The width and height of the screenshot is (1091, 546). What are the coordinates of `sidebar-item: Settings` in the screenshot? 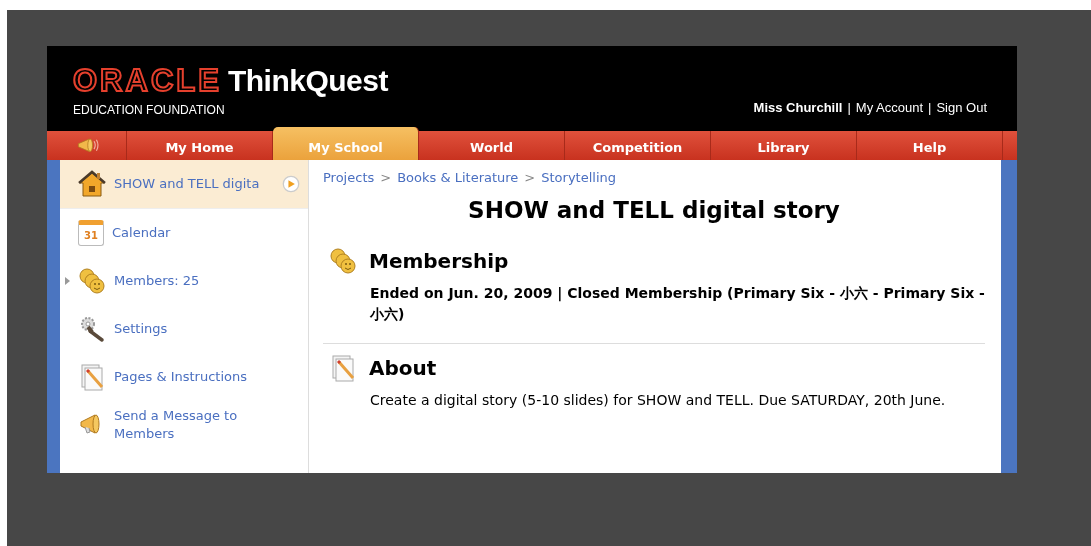 It's located at (184, 329).